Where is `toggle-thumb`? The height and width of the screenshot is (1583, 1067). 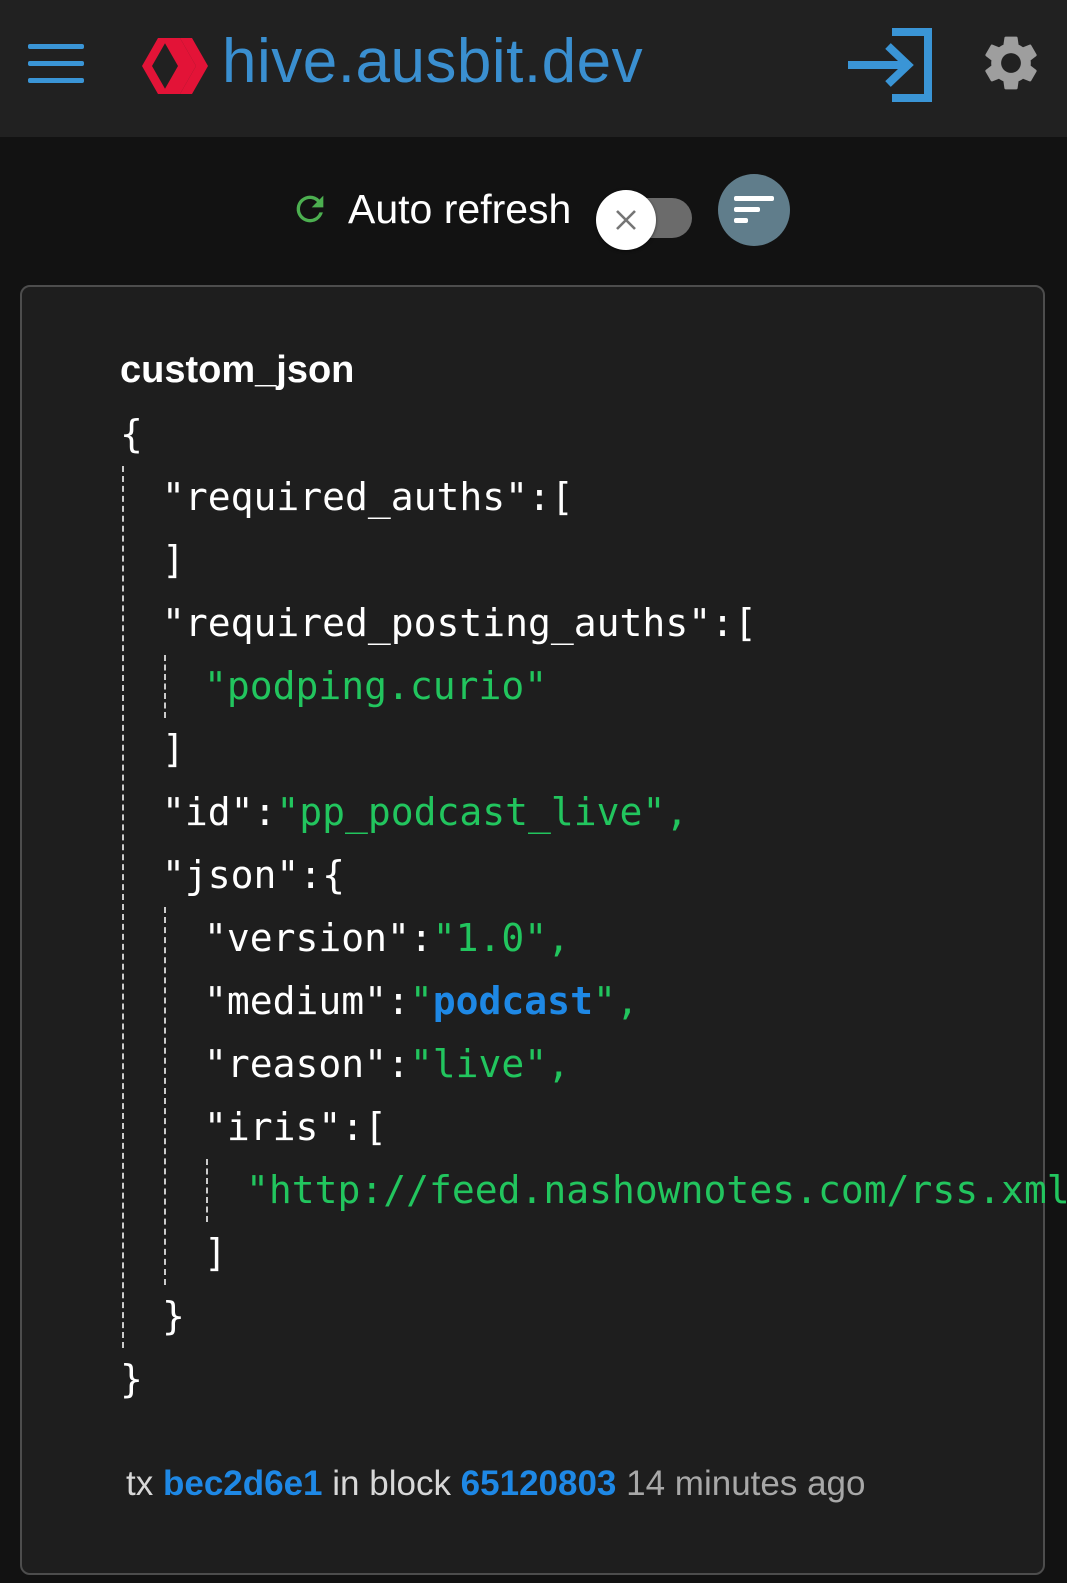
toggle-thumb is located at coordinates (626, 220).